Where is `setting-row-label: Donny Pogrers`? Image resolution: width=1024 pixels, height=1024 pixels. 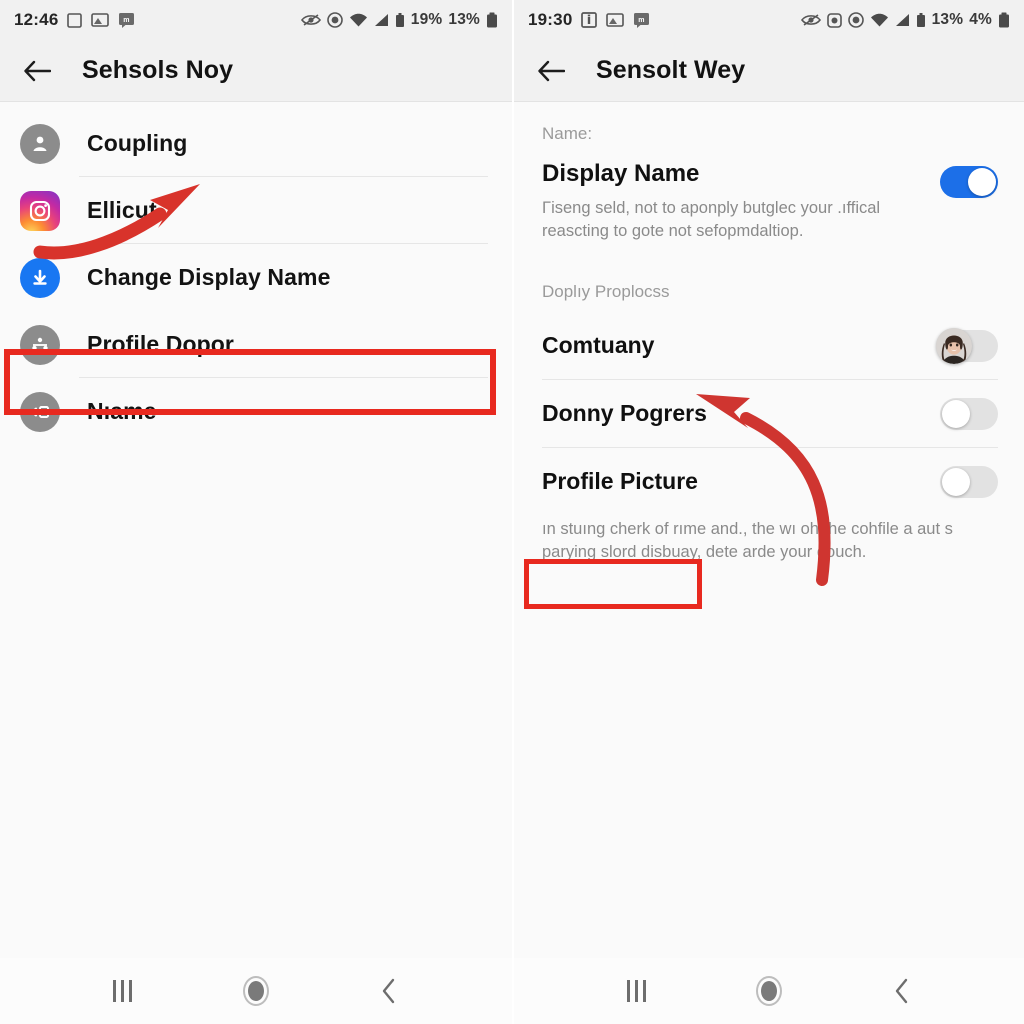 setting-row-label: Donny Pogrers is located at coordinates (624, 413).